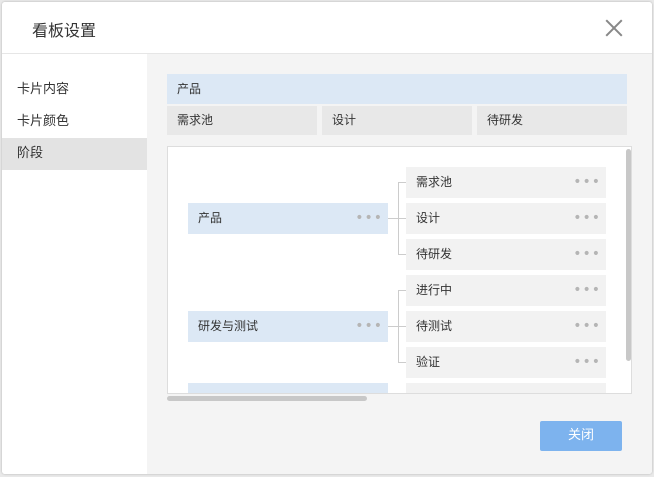 This screenshot has width=654, height=477. I want to click on horizontal-scrollbar, so click(267, 398).